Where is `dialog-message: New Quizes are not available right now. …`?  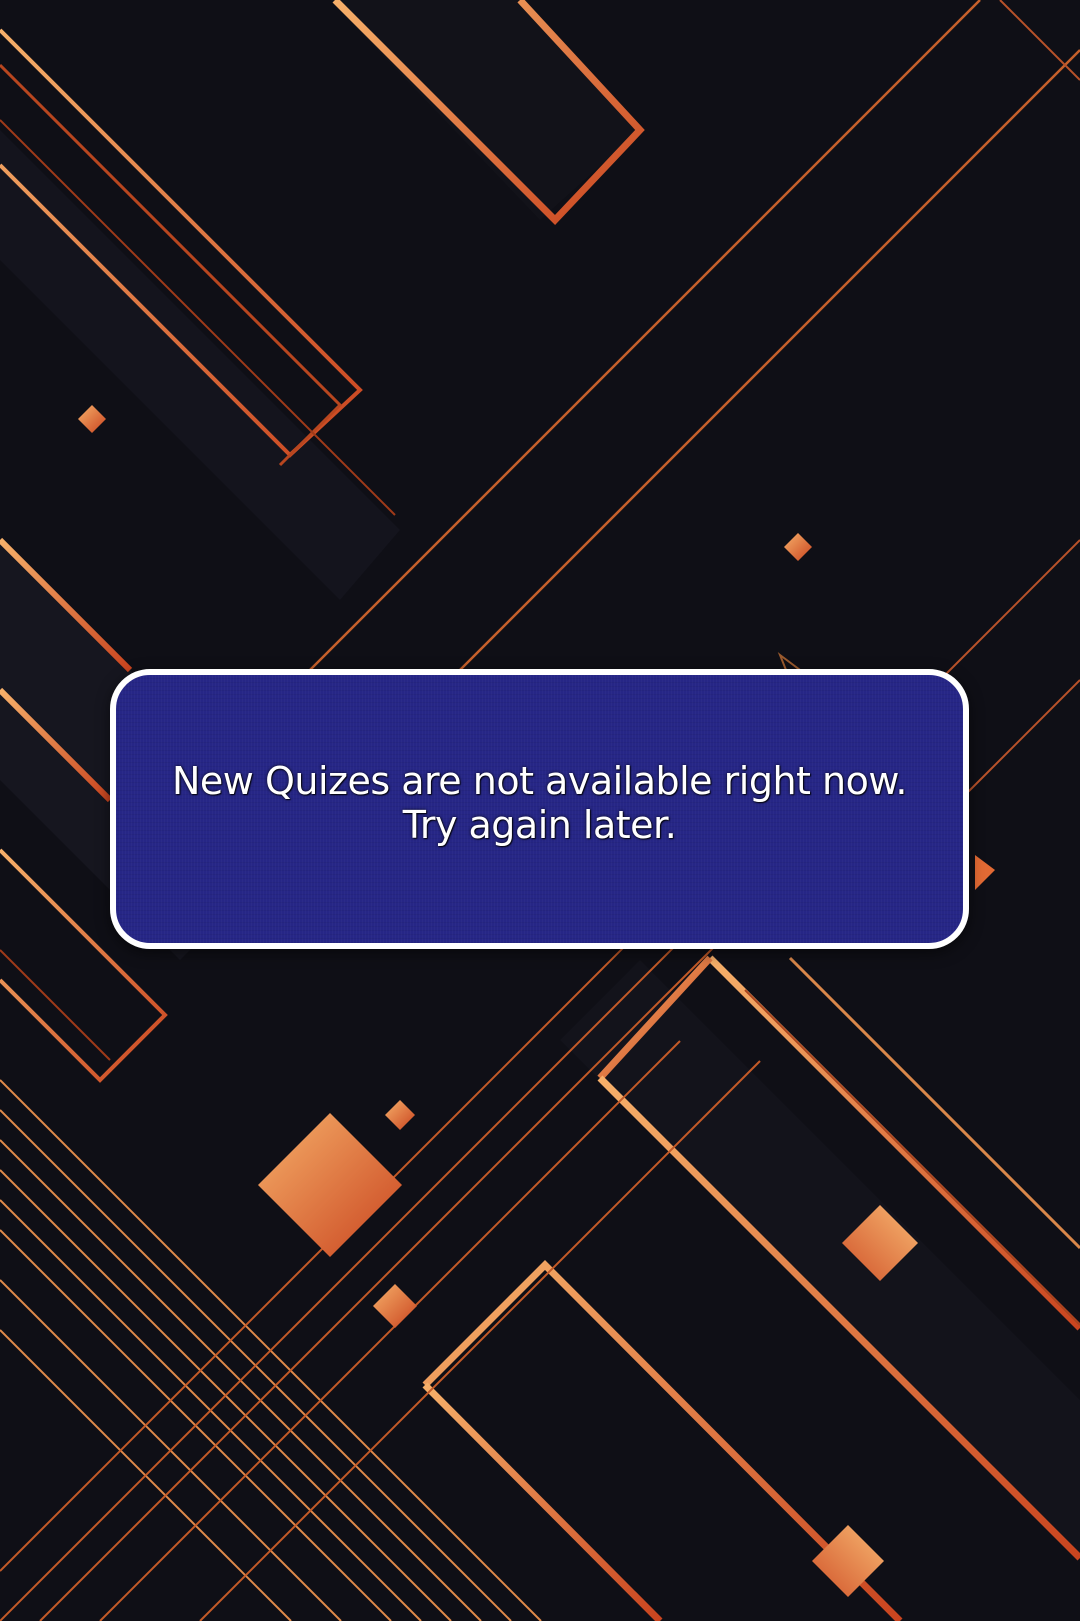 dialog-message: New Quizes are not available right now. … is located at coordinates (539, 803).